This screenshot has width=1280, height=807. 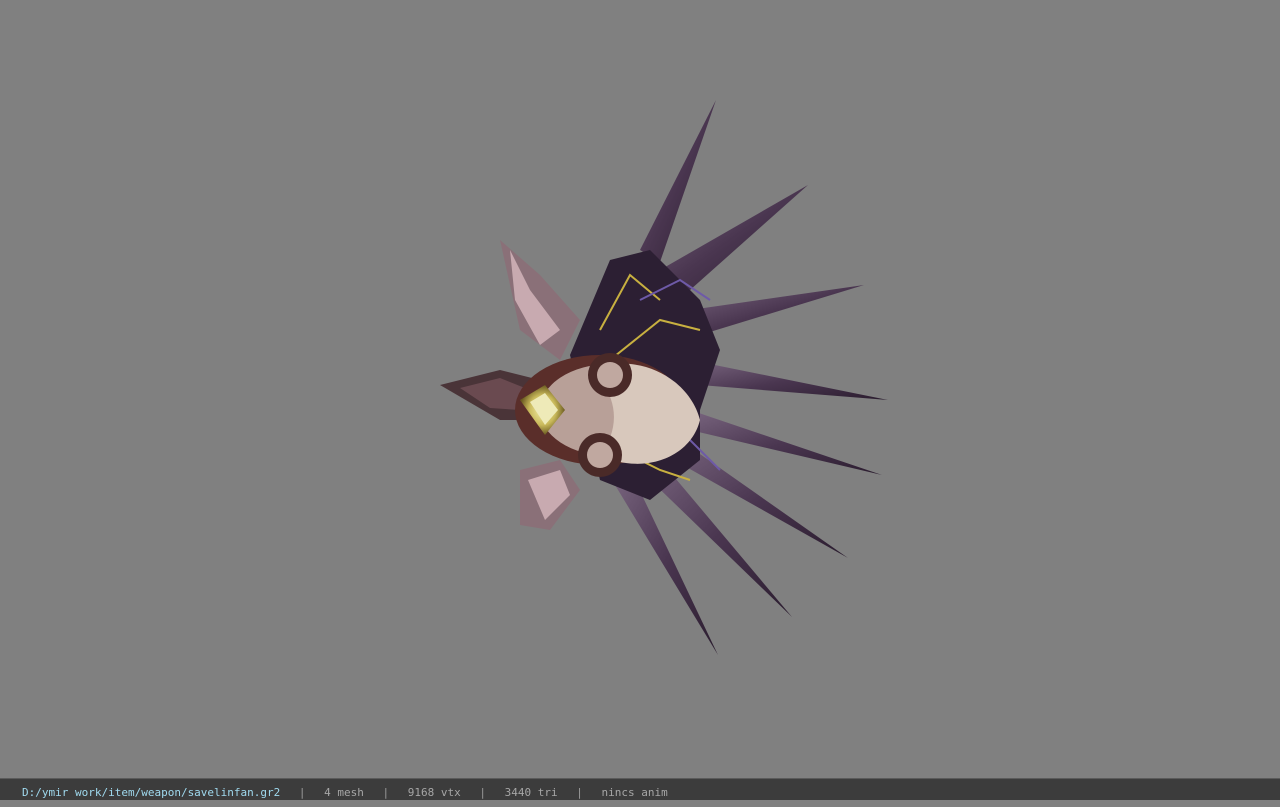 What do you see at coordinates (344, 792) in the screenshot?
I see `mesh-count: 4 mesh` at bounding box center [344, 792].